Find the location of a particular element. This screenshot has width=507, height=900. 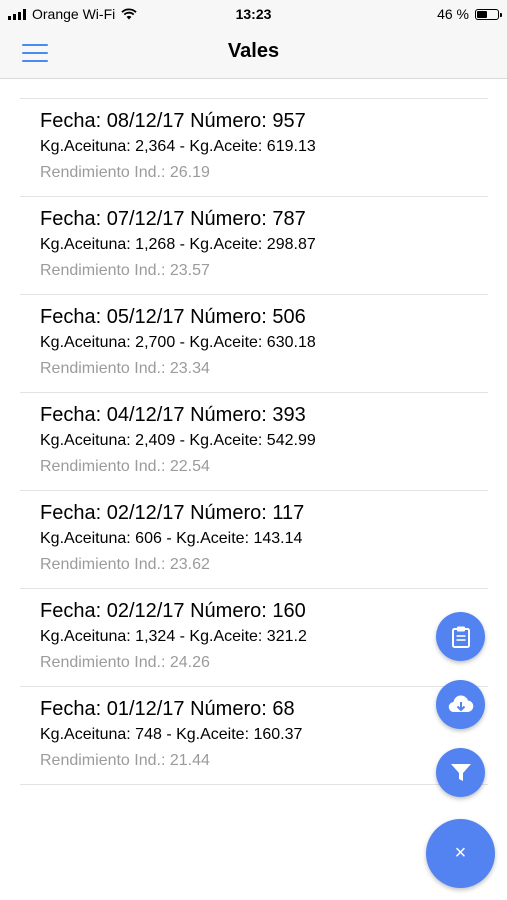

item-title: Fecha: 04/12/17 Número: 393 is located at coordinates (173, 415).